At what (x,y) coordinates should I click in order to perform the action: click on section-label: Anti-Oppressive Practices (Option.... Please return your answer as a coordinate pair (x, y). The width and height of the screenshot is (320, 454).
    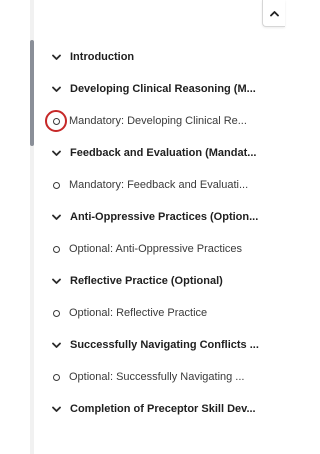
    Looking at the image, I should click on (164, 217).